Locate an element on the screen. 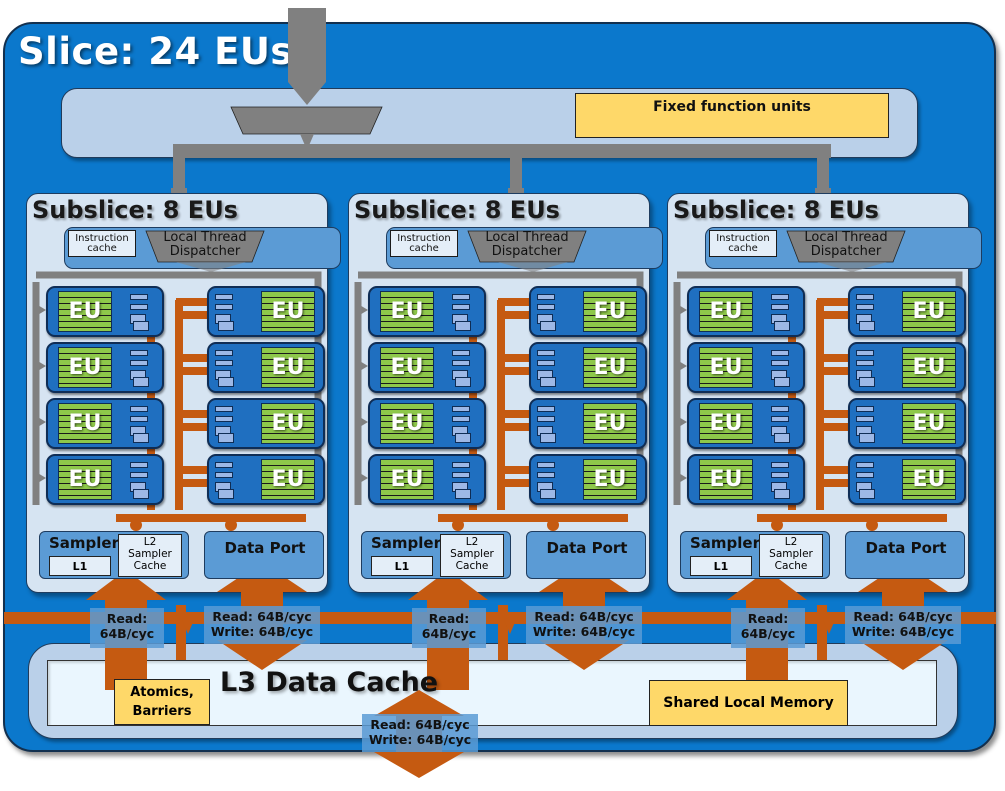 This screenshot has width=1005, height=791. sampler-bandwidth-label: Read: 64B/cyc is located at coordinates (768, 628).